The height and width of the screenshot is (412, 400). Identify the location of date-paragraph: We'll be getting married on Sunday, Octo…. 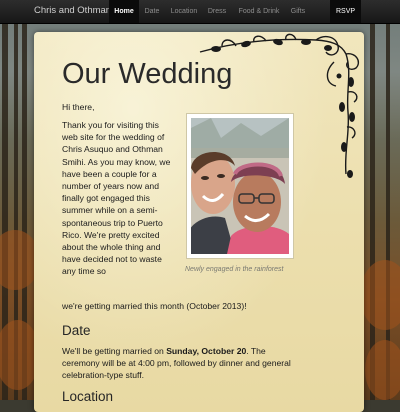
(180, 363).